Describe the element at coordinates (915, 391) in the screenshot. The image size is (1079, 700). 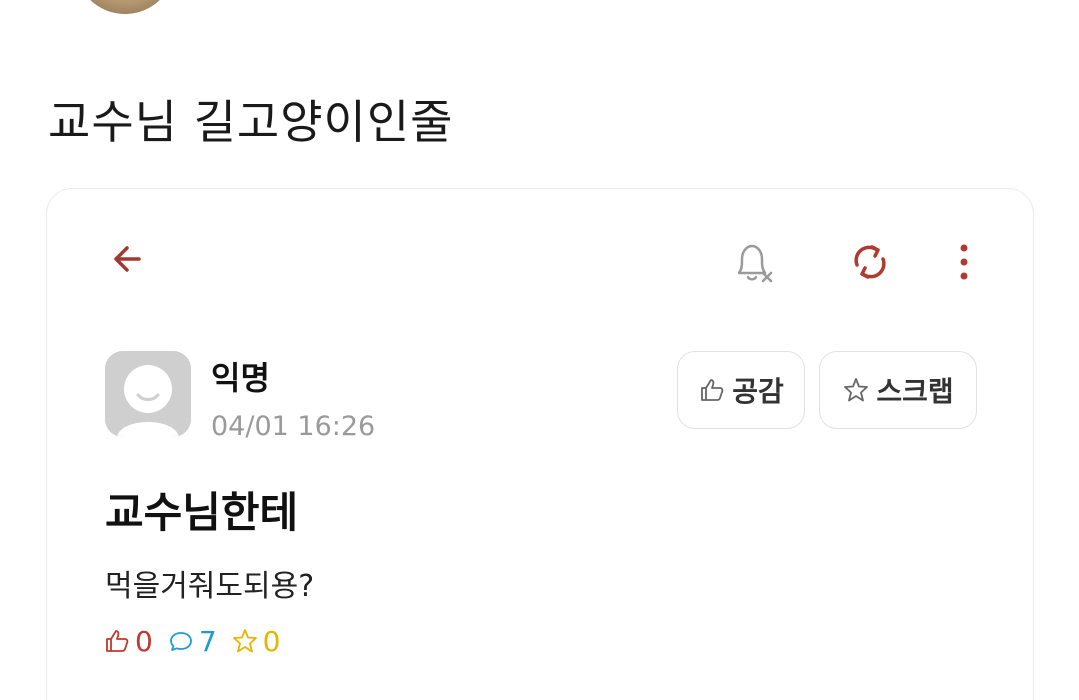
I see `scrap-button-label: 스크랩` at that location.